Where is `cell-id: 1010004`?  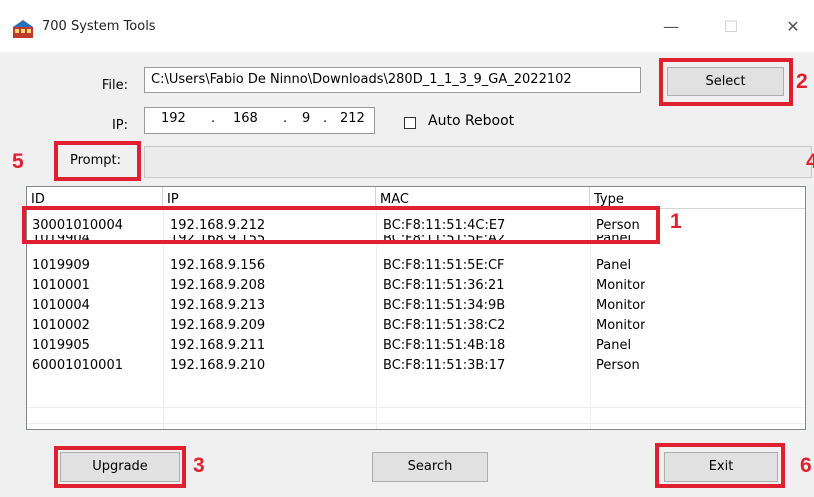 cell-id: 1010004 is located at coordinates (61, 305).